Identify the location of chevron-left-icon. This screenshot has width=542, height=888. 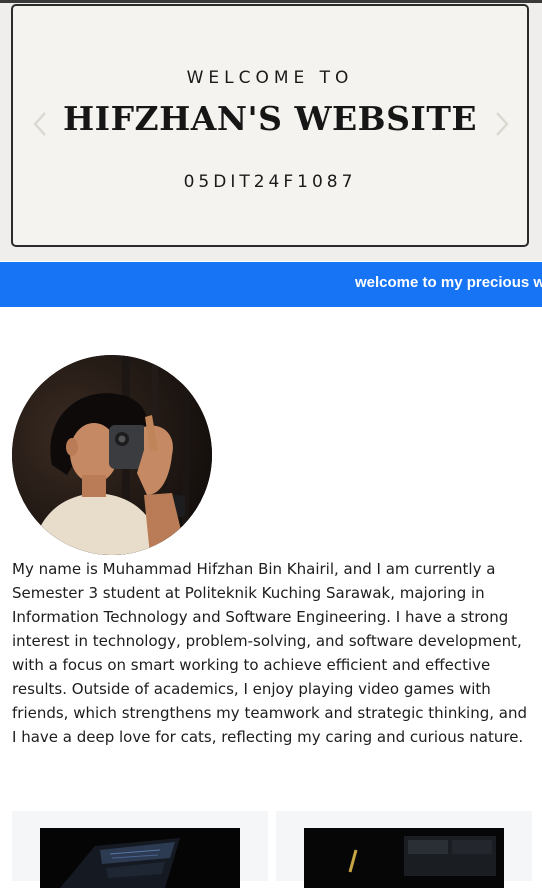
(39, 124).